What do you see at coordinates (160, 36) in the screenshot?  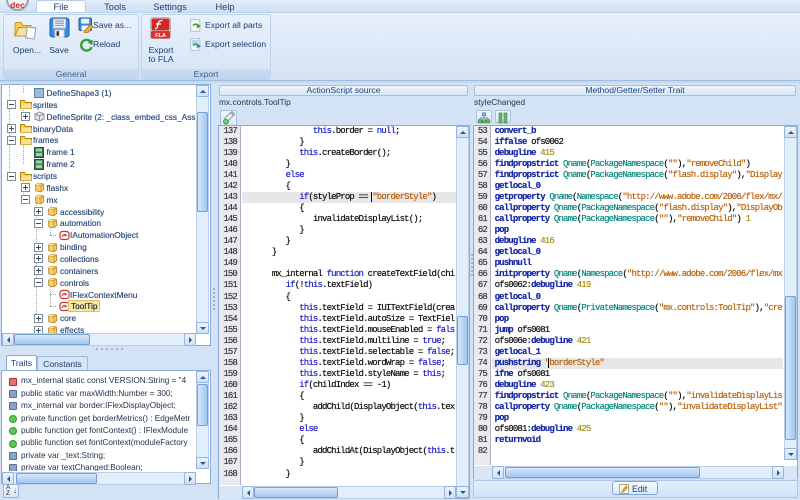 I see `svg-text: FLA` at bounding box center [160, 36].